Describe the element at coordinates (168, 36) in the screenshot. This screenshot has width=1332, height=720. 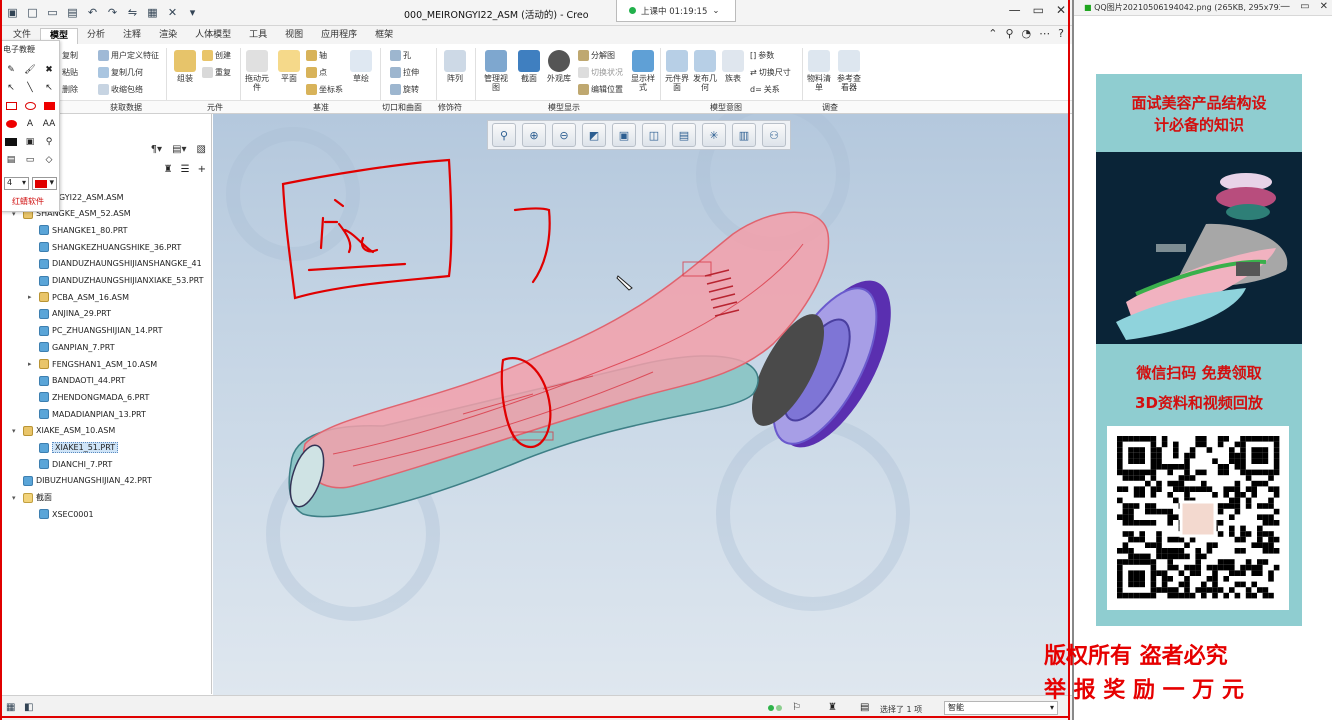
I see `tab-render: 渲染` at that location.